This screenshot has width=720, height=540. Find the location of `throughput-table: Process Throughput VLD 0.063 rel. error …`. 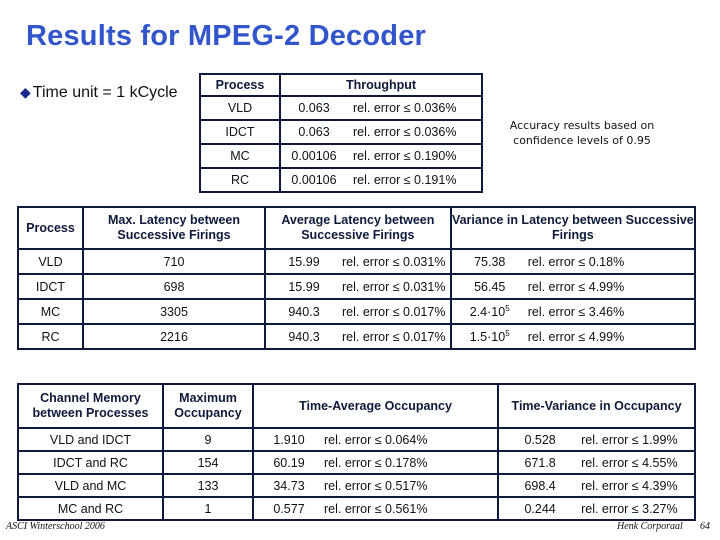

throughput-table: Process Throughput VLD 0.063 rel. error … is located at coordinates (341, 133).